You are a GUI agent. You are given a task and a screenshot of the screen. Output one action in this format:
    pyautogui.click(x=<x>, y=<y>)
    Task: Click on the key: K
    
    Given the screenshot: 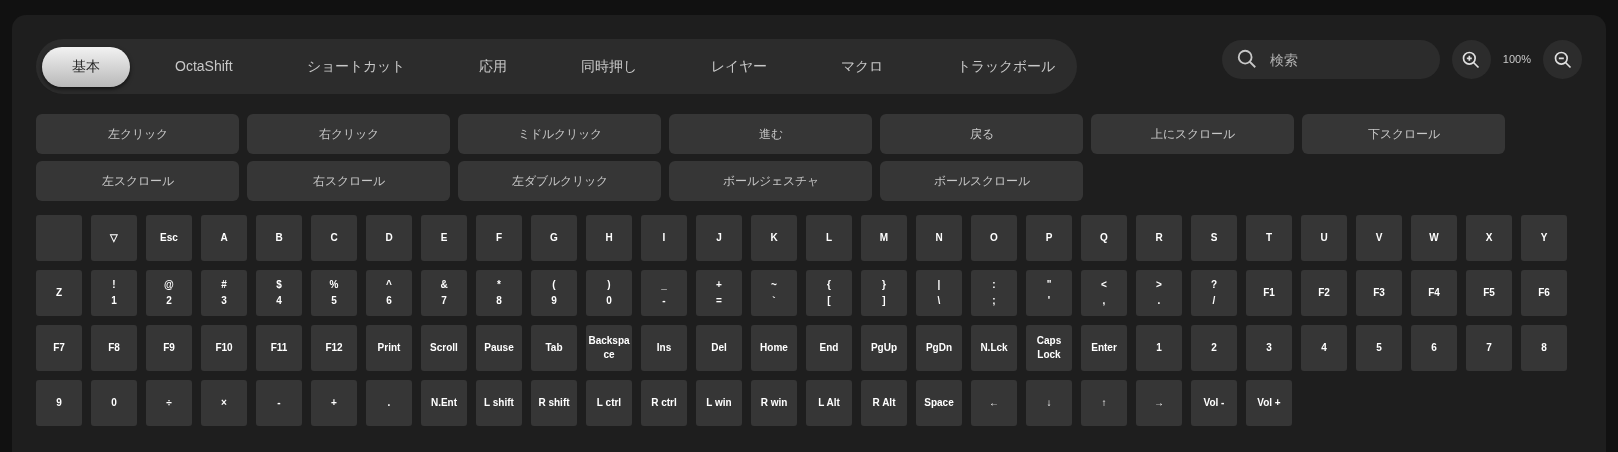 What is the action you would take?
    pyautogui.click(x=774, y=238)
    